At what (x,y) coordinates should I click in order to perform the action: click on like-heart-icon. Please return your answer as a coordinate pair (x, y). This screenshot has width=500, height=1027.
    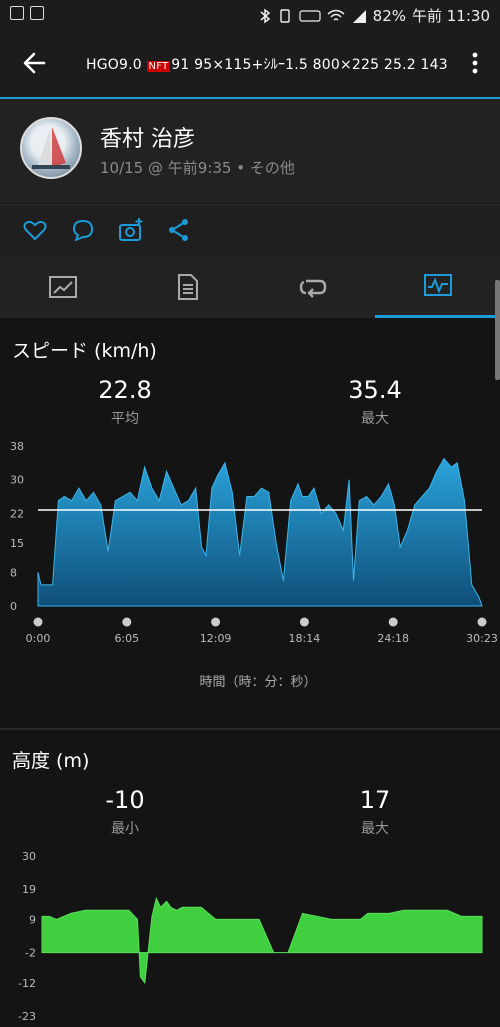
    Looking at the image, I should click on (35, 230).